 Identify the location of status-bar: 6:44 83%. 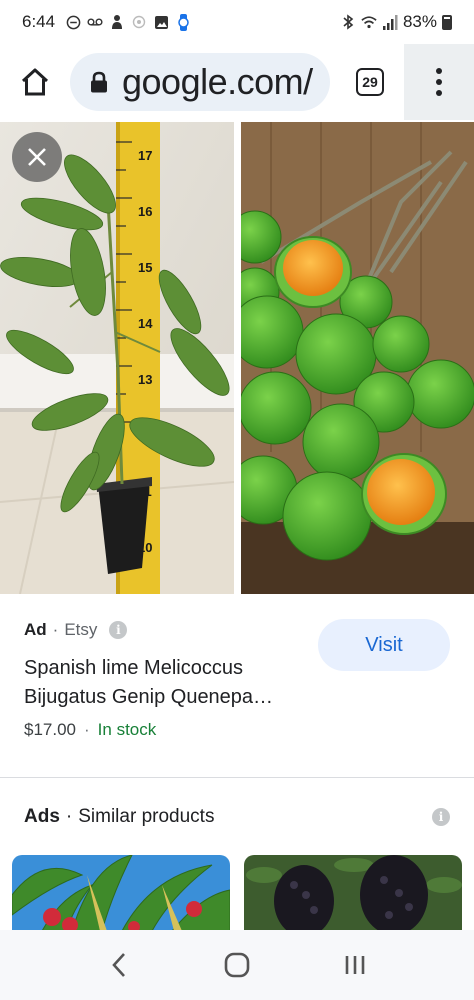
(237, 22).